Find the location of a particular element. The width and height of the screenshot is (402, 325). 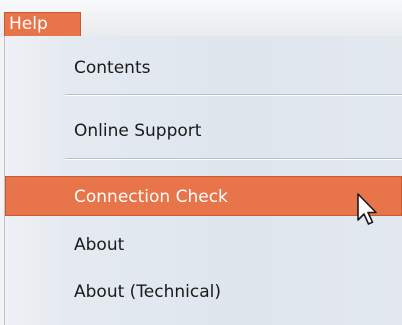

menu-item-online-support: Online Support is located at coordinates (203, 131).